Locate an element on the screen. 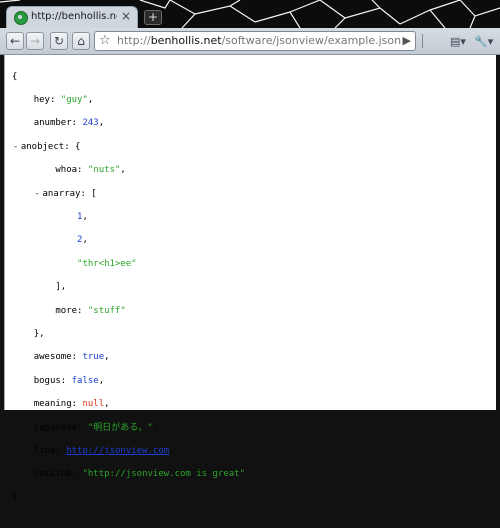 Image resolution: width=500 pixels, height=528 pixels. json-key: anumber is located at coordinates (52, 123).